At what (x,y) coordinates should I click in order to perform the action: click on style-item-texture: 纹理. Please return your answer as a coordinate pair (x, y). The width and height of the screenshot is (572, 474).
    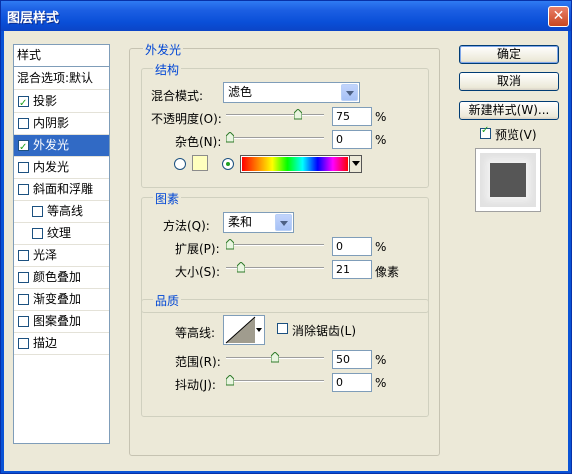
    Looking at the image, I should click on (61, 234).